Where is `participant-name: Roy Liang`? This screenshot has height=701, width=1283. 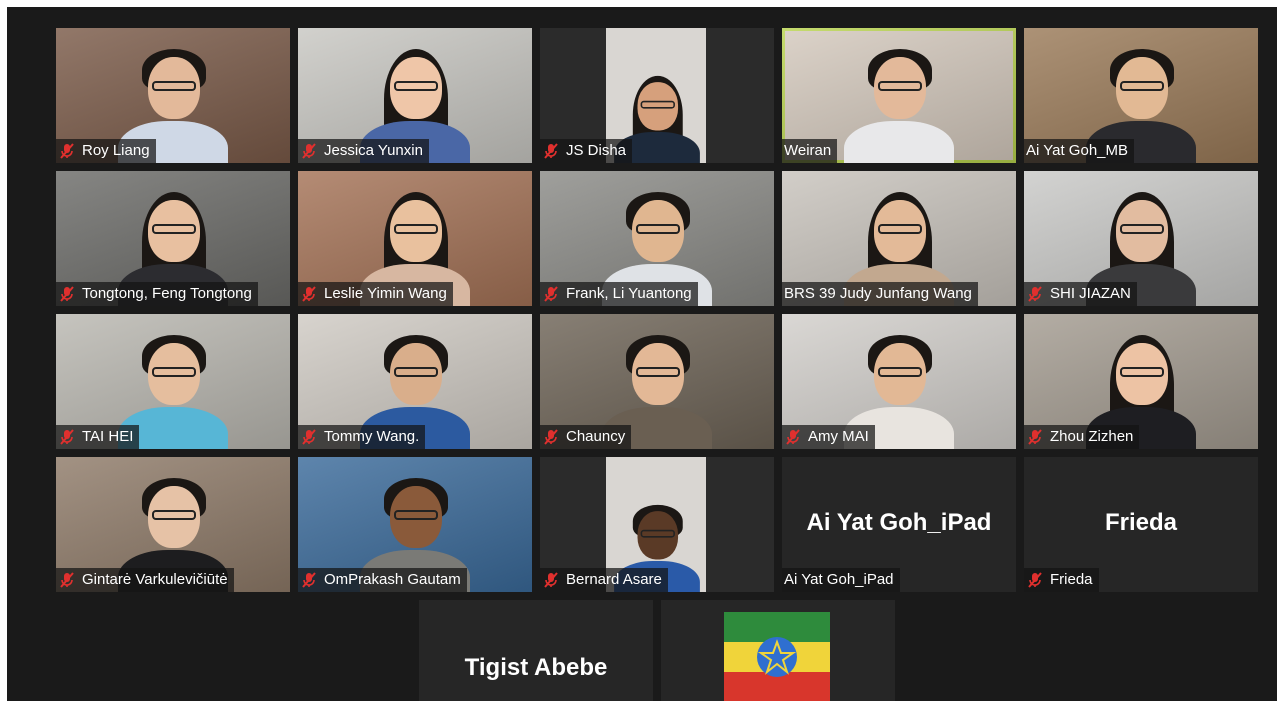
participant-name: Roy Liang is located at coordinates (116, 150).